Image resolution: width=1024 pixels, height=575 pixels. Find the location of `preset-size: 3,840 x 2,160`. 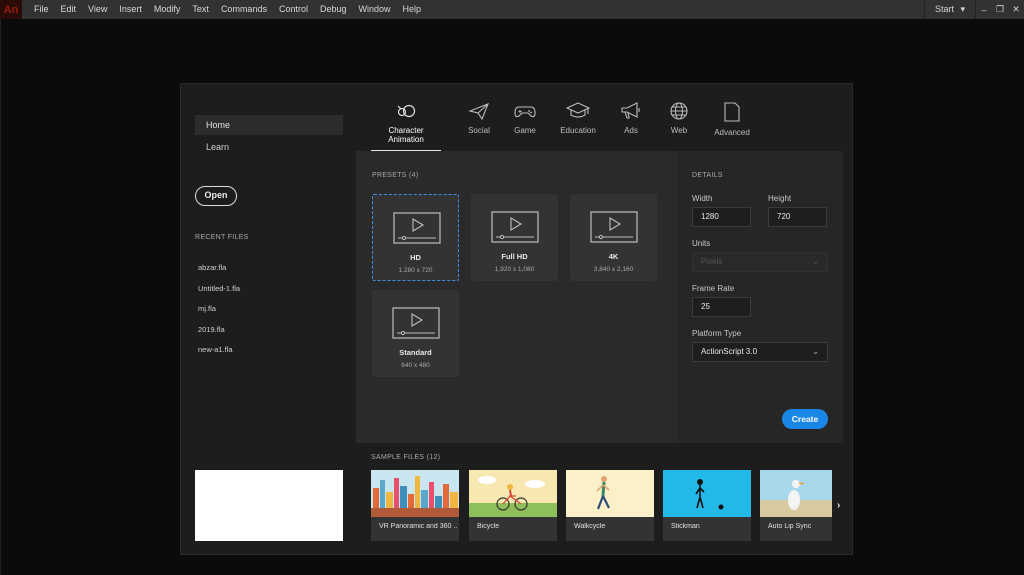

preset-size: 3,840 x 2,160 is located at coordinates (613, 269).